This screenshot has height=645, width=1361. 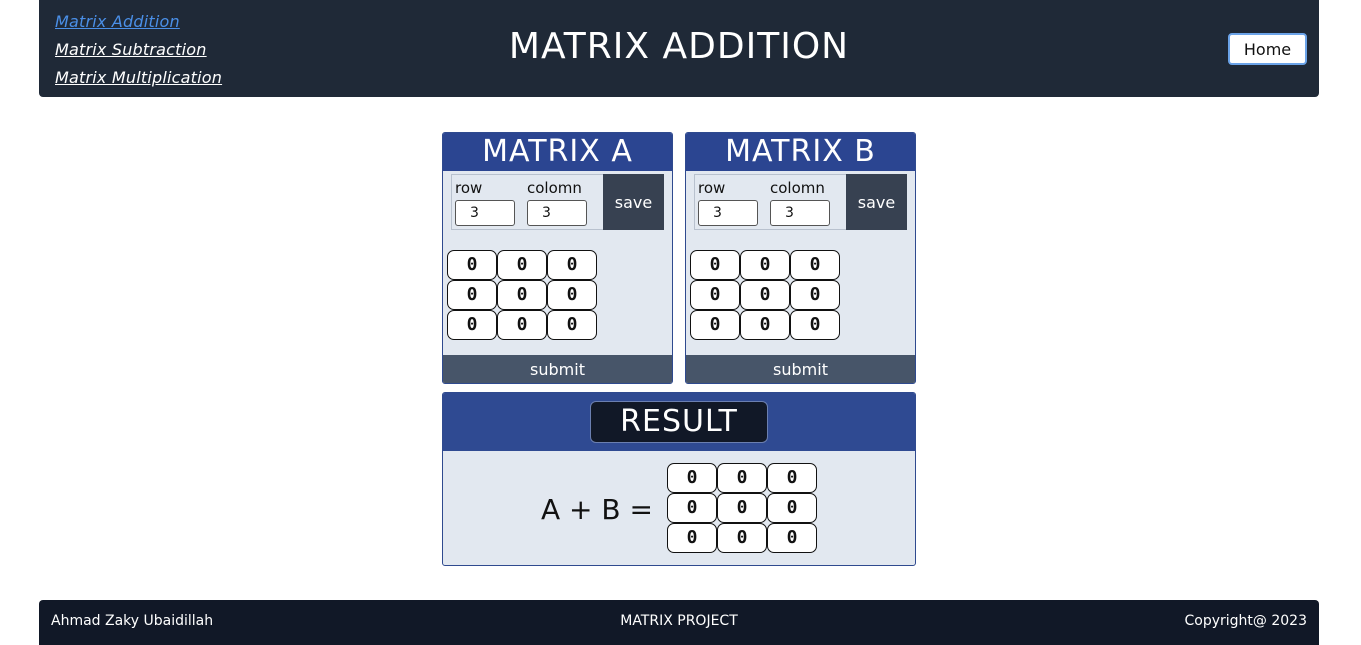 What do you see at coordinates (876, 202) in the screenshot?
I see `matrix-b-save-button: save` at bounding box center [876, 202].